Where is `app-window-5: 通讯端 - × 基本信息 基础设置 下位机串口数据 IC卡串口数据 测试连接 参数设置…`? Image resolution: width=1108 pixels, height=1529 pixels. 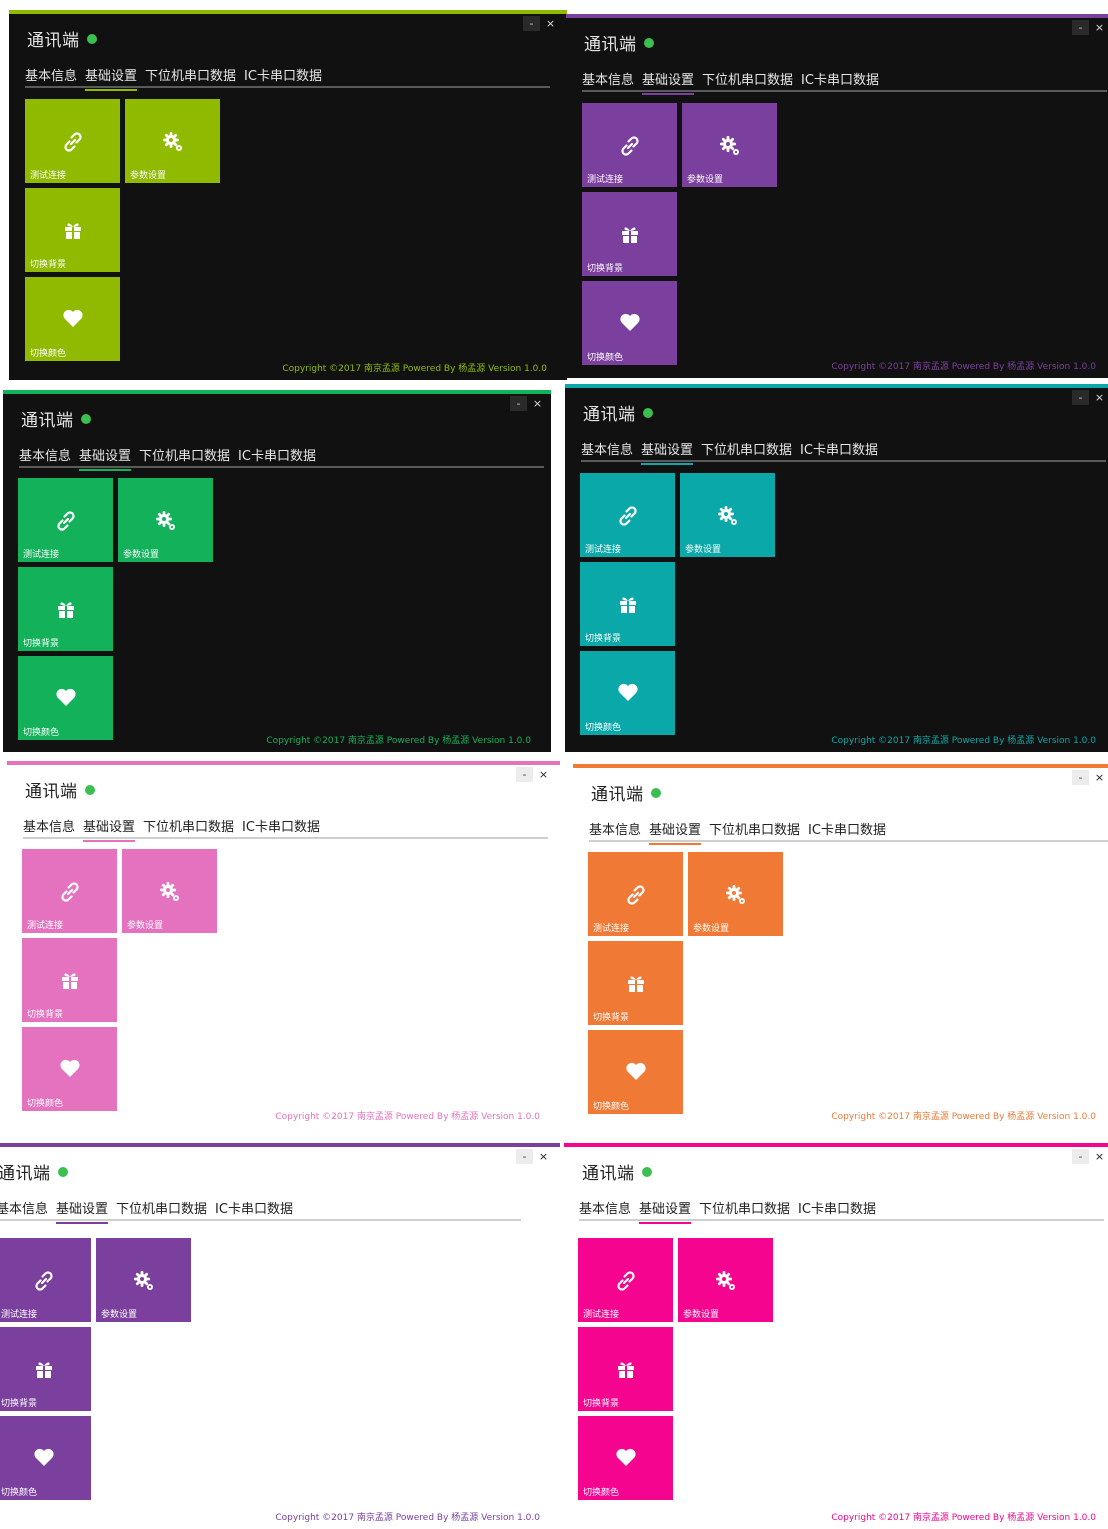 app-window-5: 通讯端 - × 基本信息 基础设置 下位机串口数据 IC卡串口数据 测试连接 参数设置… is located at coordinates (283, 944).